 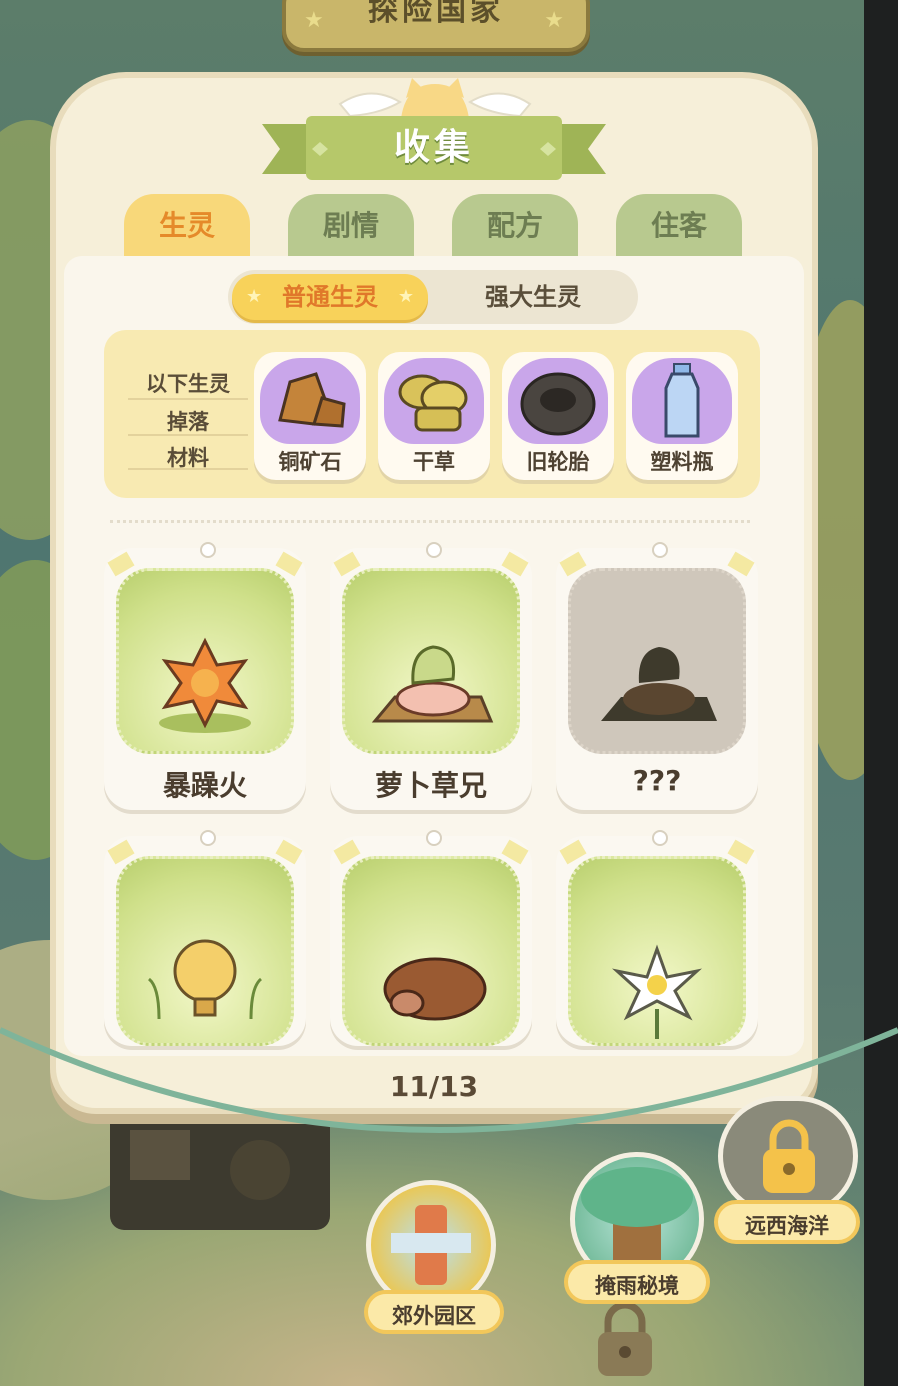 What do you see at coordinates (431, 1245) in the screenshot?
I see `park-gate-icon` at bounding box center [431, 1245].